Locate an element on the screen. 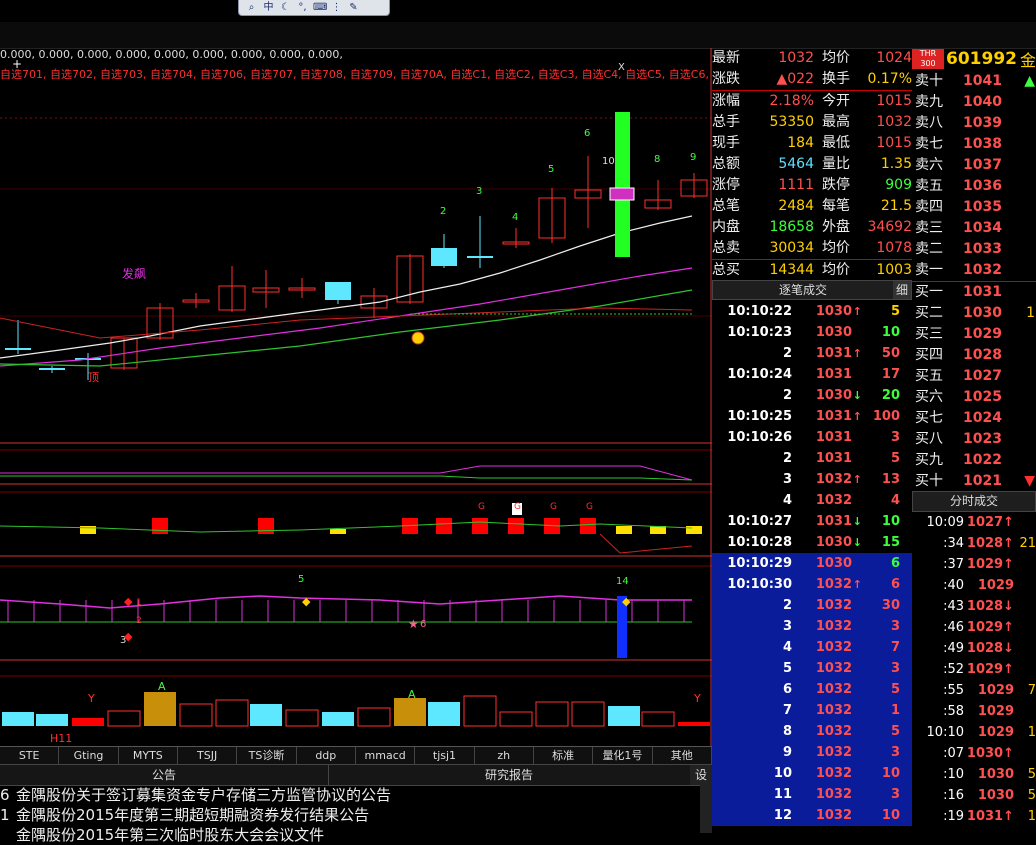 The height and width of the screenshot is (845, 1036). buy-row: 买一 1031 is located at coordinates (973, 292).